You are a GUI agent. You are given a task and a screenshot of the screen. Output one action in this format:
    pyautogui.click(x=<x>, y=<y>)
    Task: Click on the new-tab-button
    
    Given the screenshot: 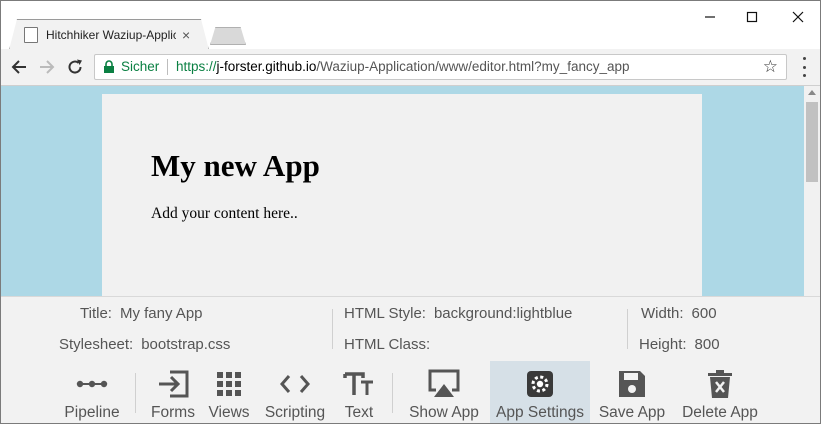 What is the action you would take?
    pyautogui.click(x=228, y=36)
    